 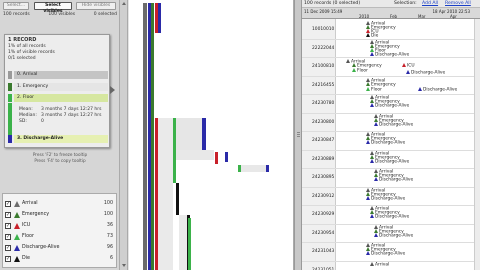 I want to click on record-id: 24230912, so click(x=323, y=196).